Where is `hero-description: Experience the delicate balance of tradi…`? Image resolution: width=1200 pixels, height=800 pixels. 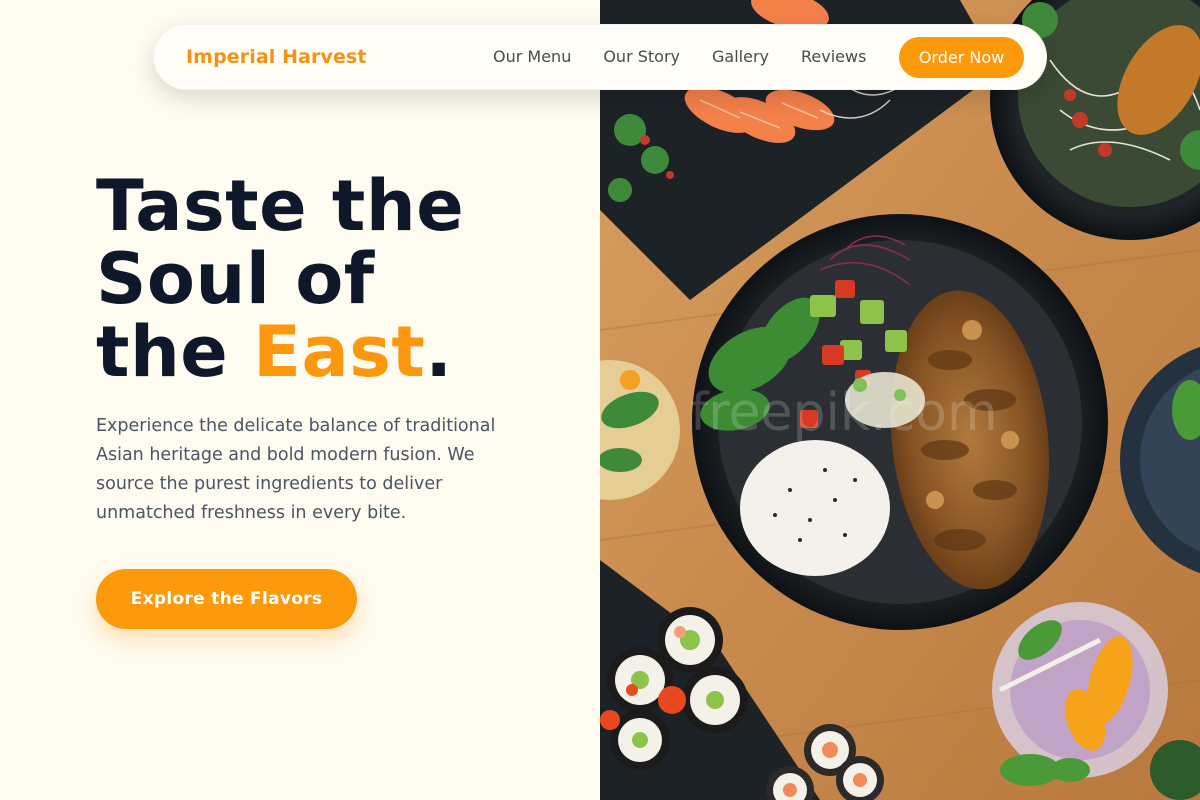 hero-description: Experience the delicate balance of tradi… is located at coordinates (296, 469).